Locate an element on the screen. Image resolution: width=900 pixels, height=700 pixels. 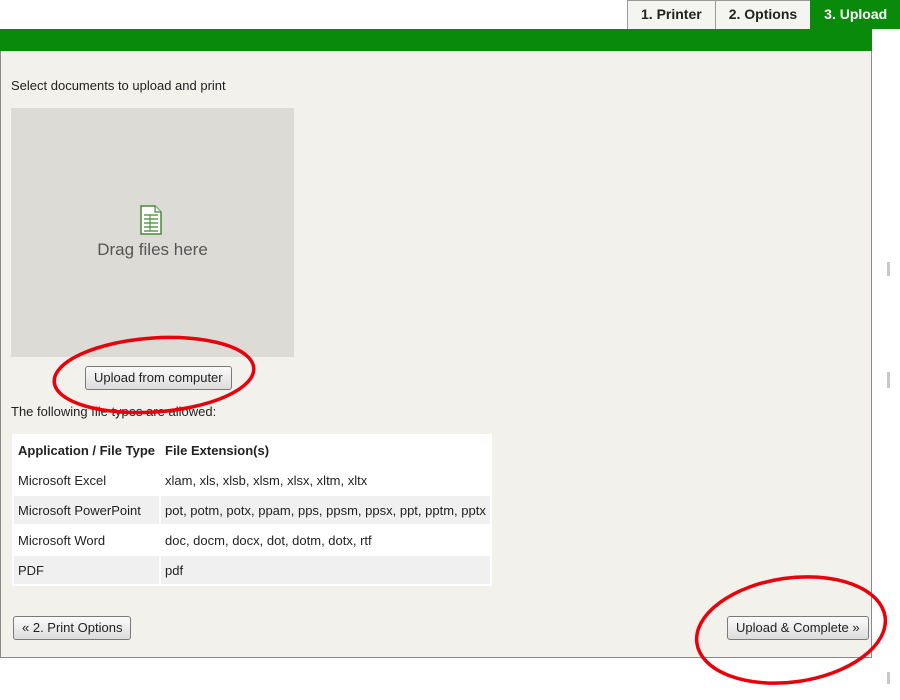
allowed-types-label: The following file types are allowed: is located at coordinates (114, 411).